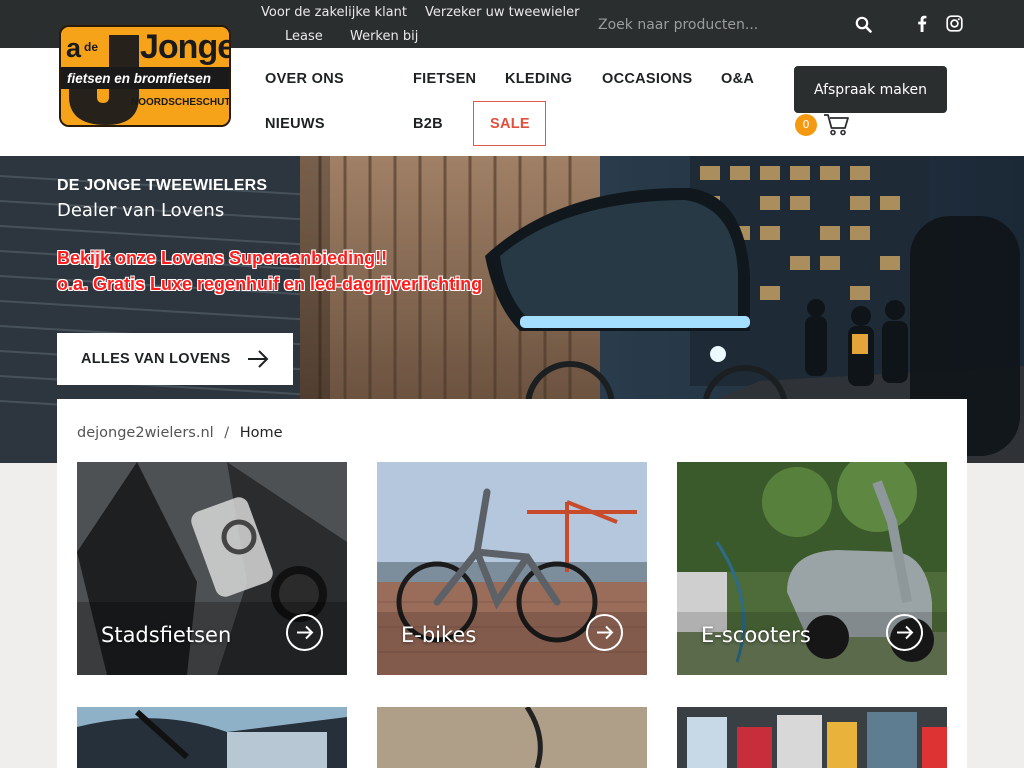 This screenshot has height=768, width=1024. Describe the element at coordinates (836, 126) in the screenshot. I see `cart-icon` at that location.